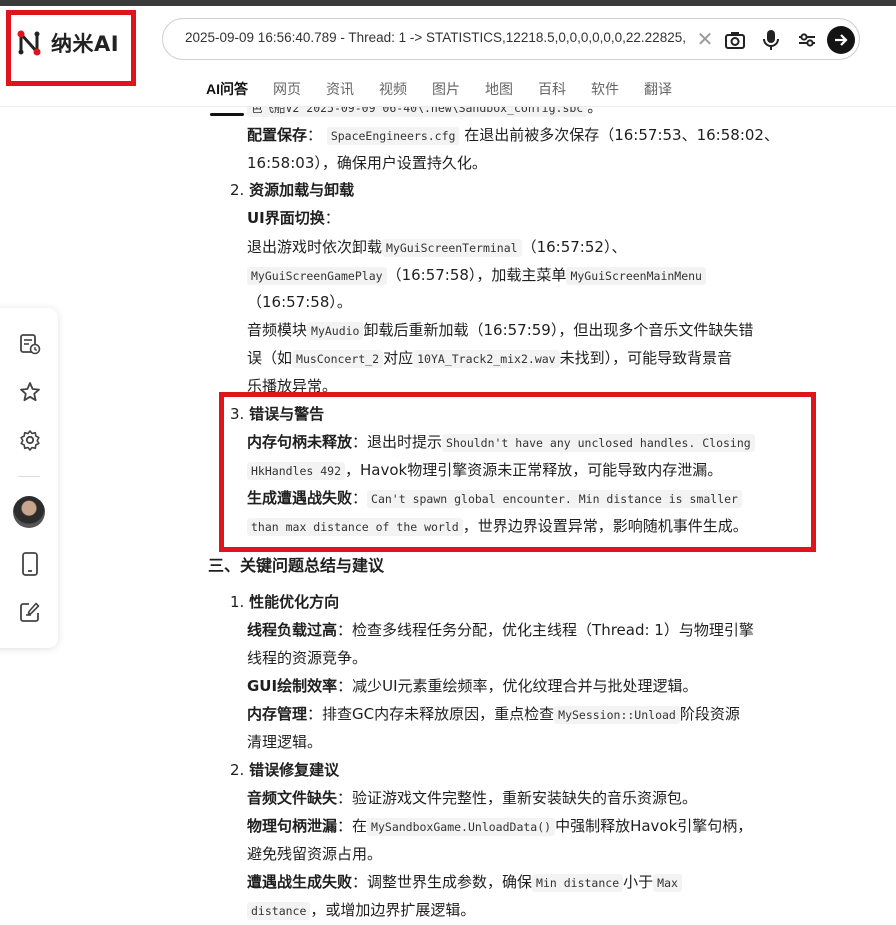 The width and height of the screenshot is (896, 925). I want to click on answer-line: 清理逻辑。, so click(285, 742).